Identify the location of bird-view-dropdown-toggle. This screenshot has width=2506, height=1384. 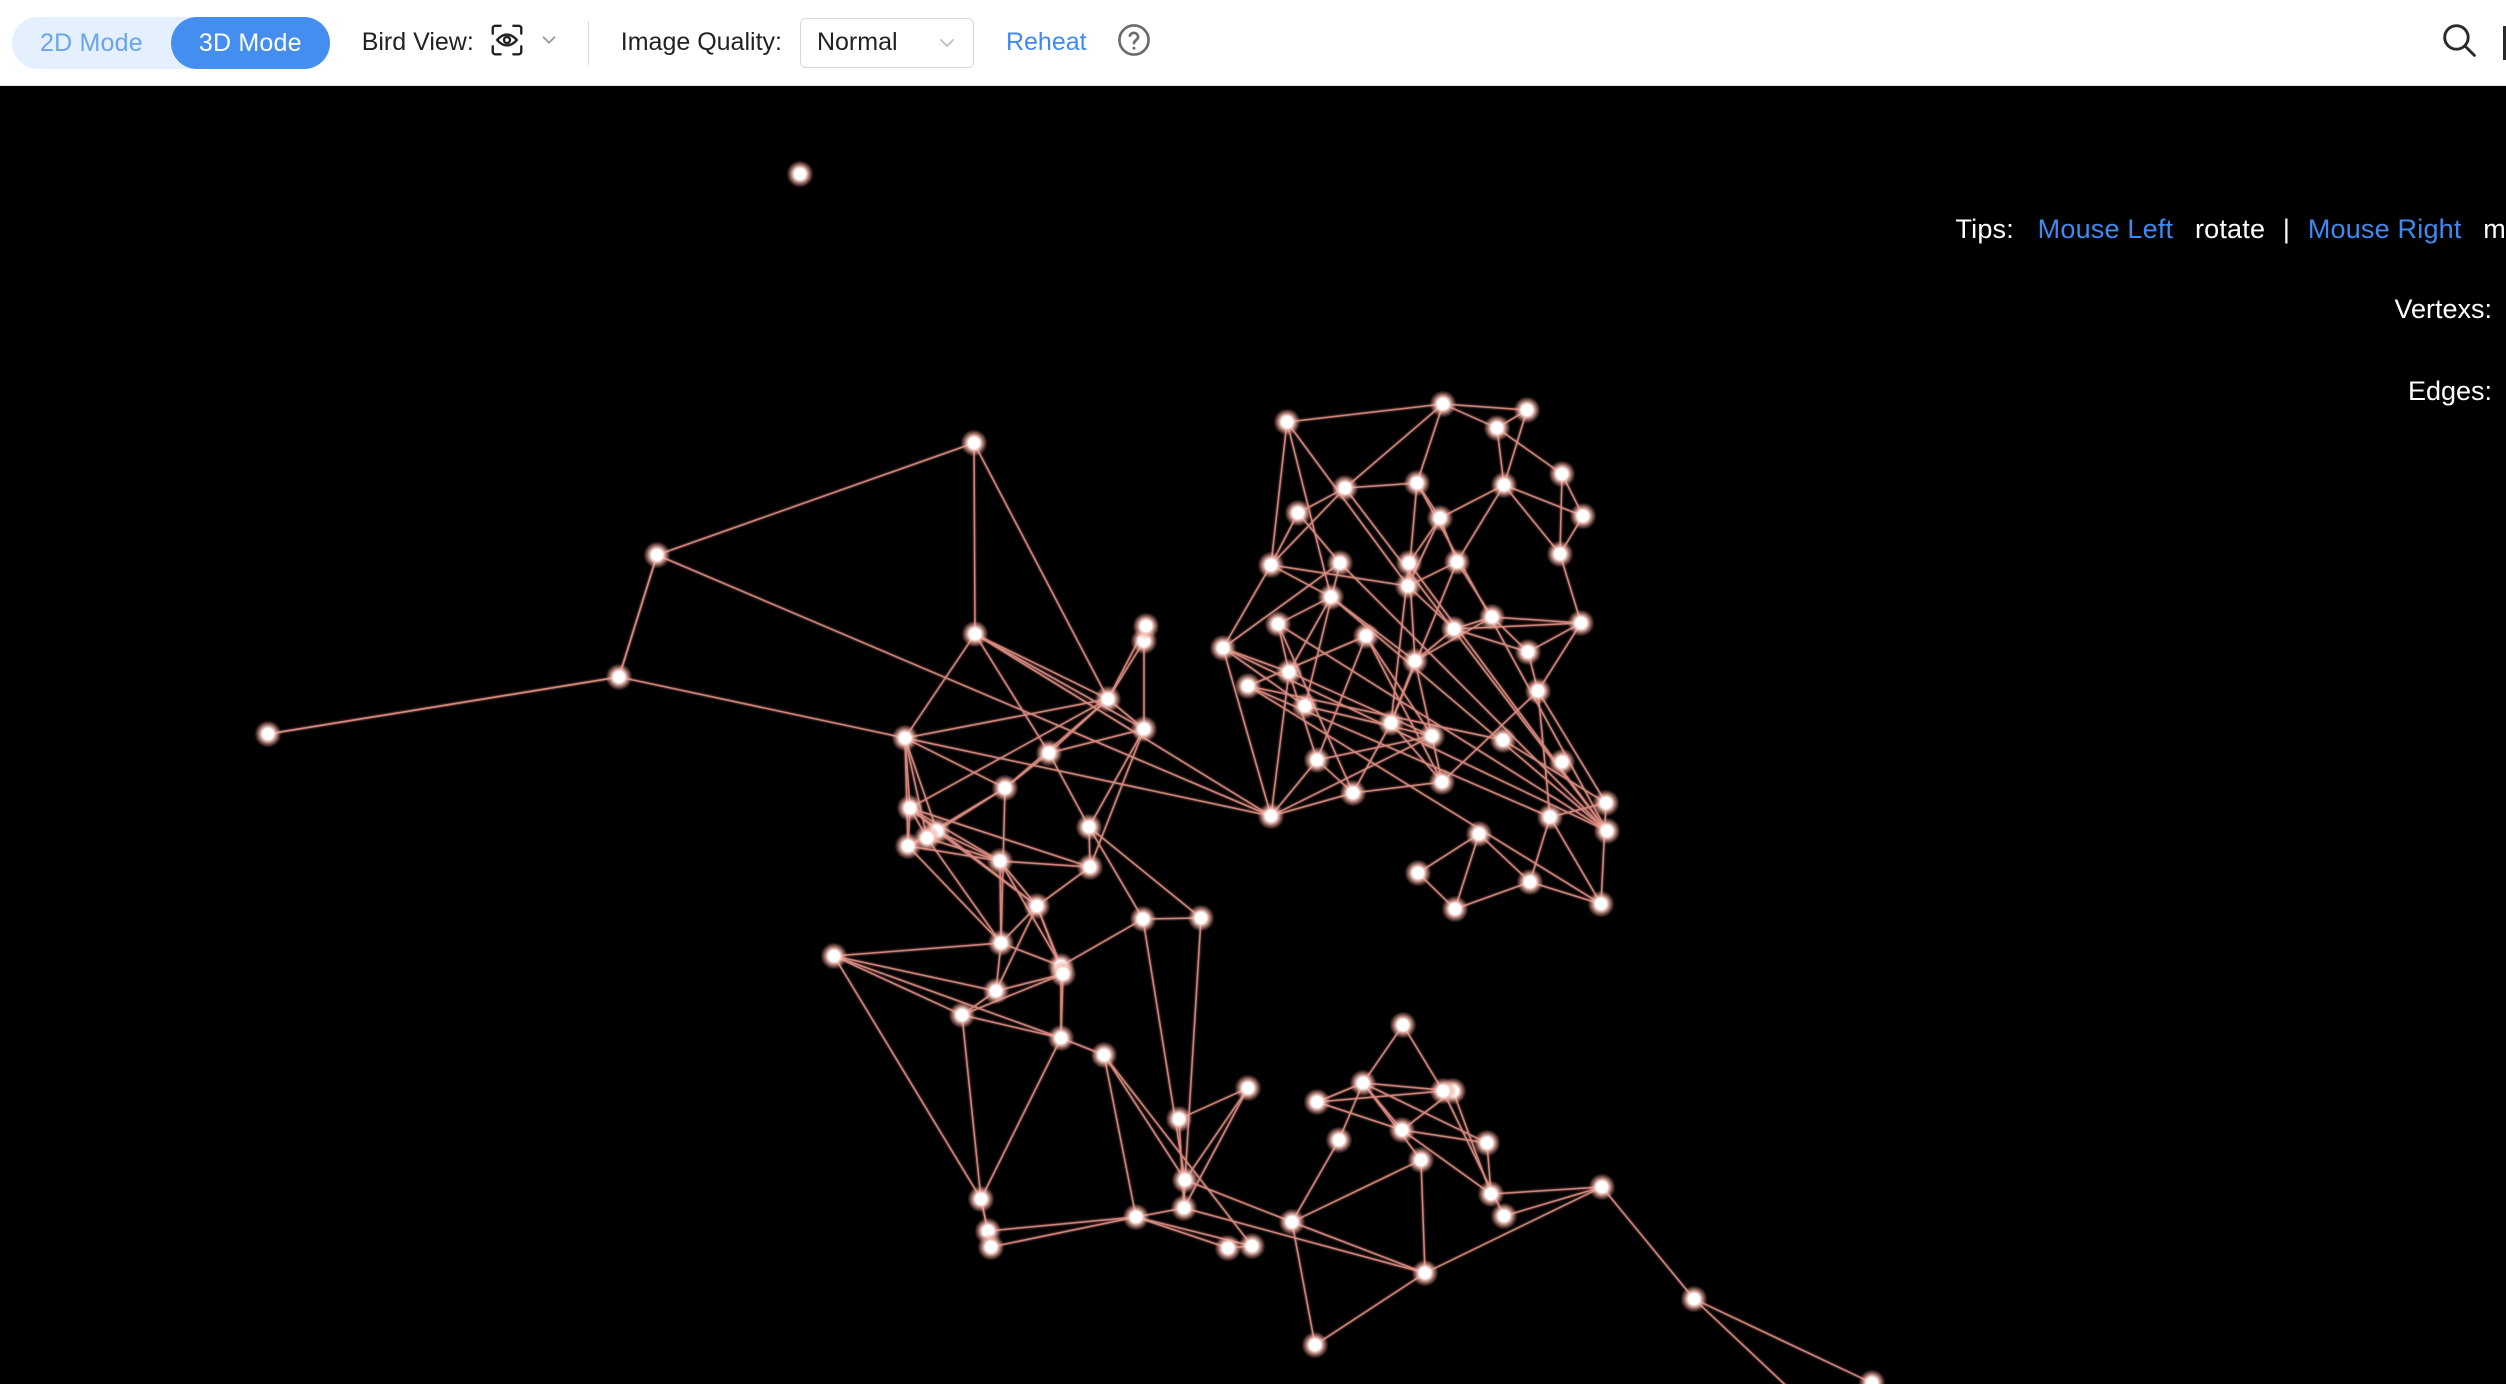
(549, 42).